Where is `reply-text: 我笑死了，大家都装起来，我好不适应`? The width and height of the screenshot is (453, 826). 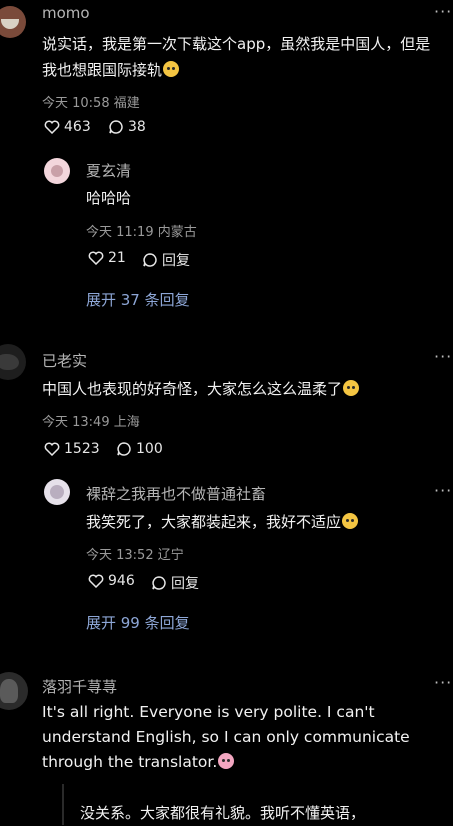
reply-text: 我笑死了，大家都装起来，我好不适应 is located at coordinates (266, 522).